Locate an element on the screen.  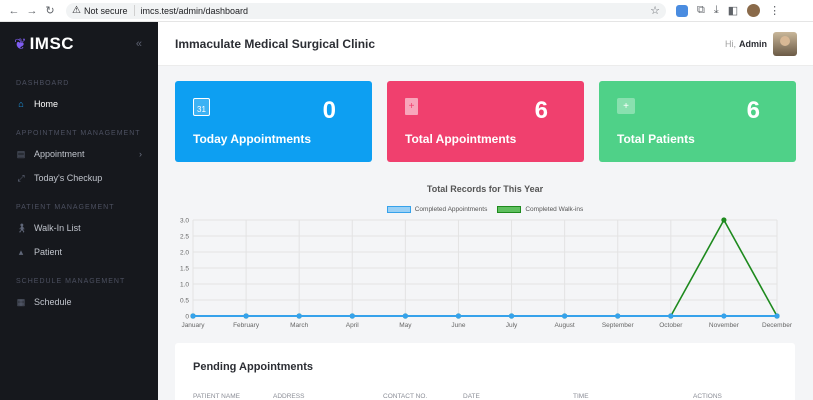
checkup-icon: ⤢ is located at coordinates (21, 177).